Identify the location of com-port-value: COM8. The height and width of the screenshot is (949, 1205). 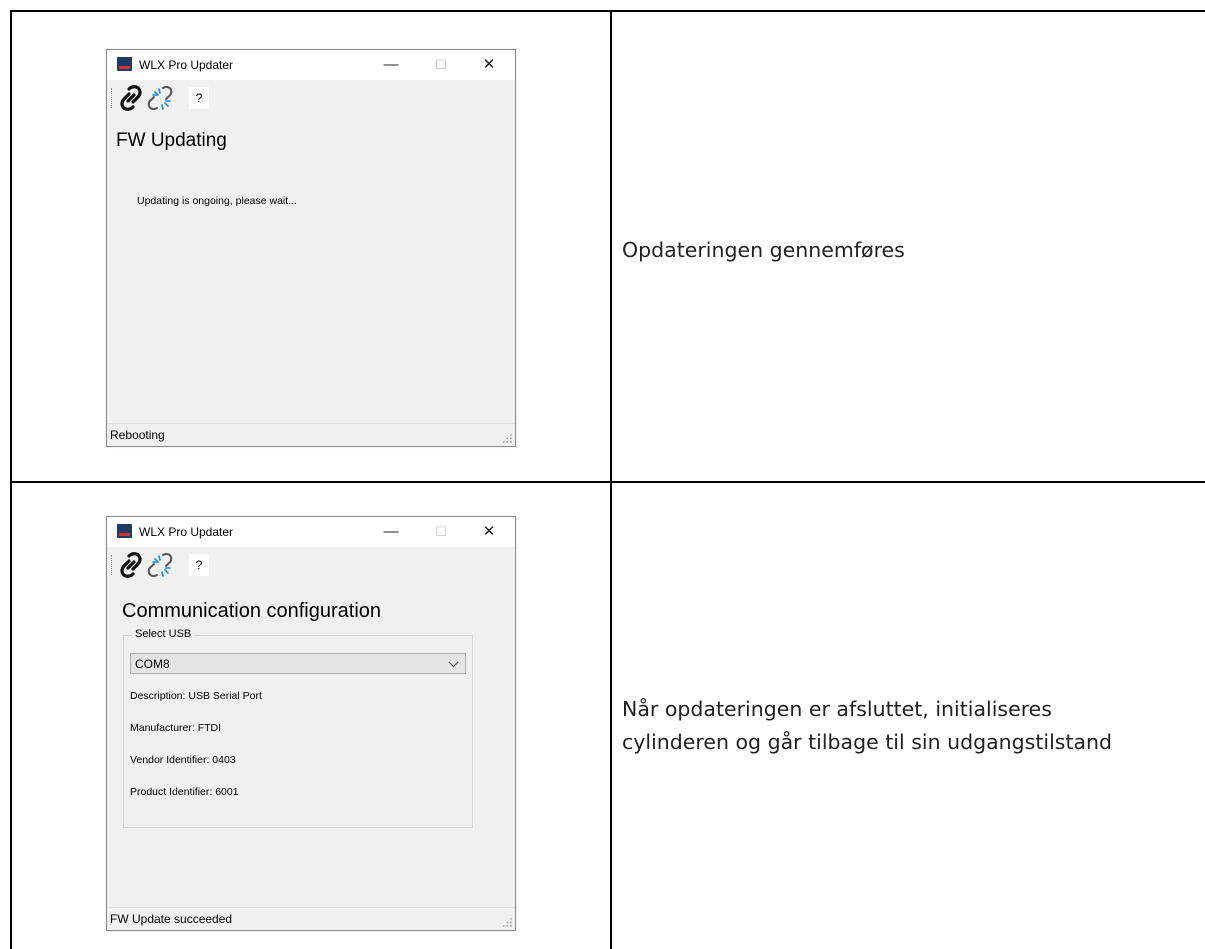
(152, 664).